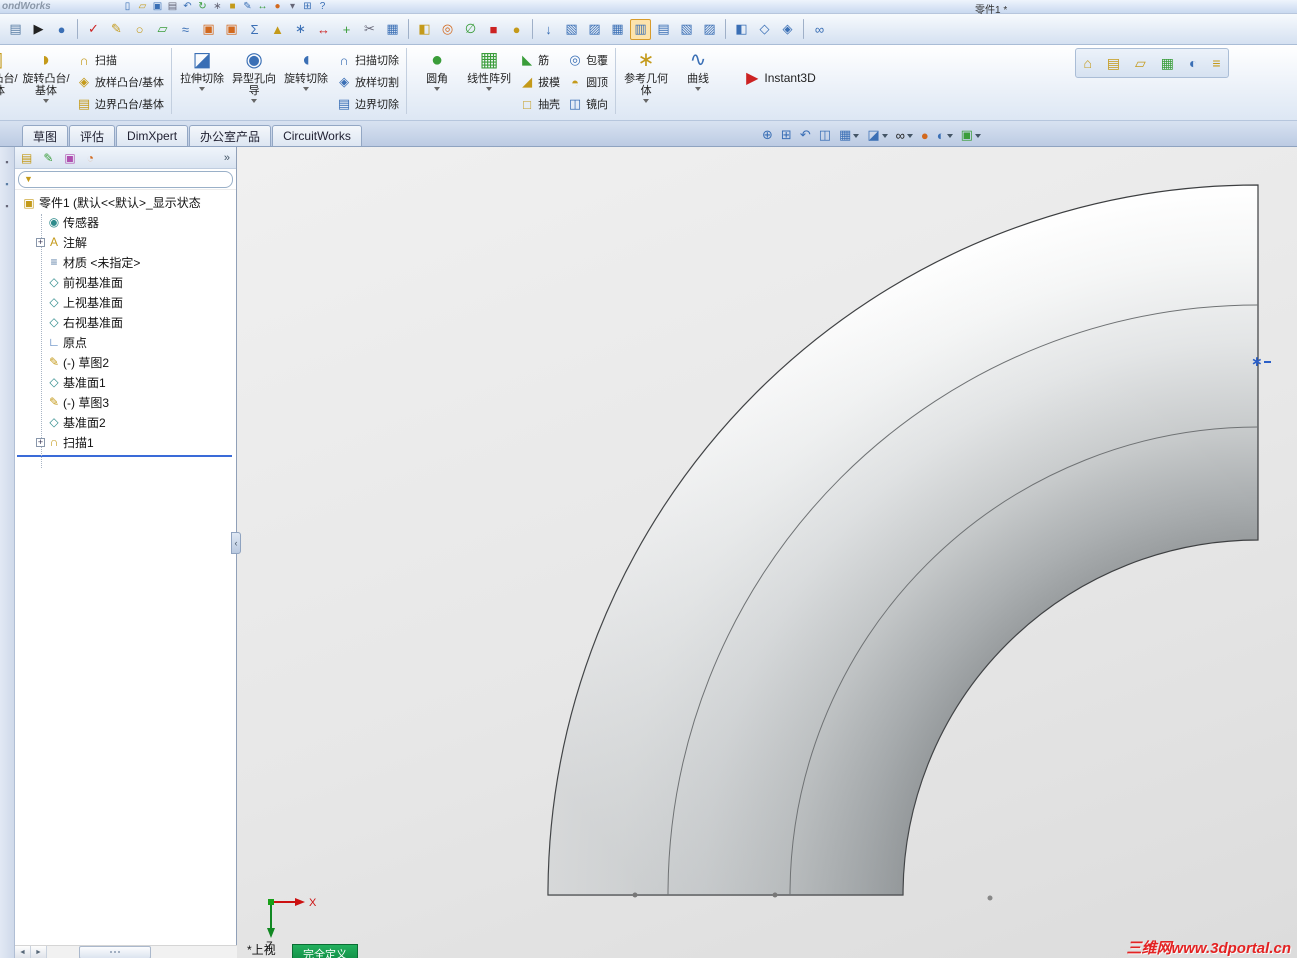  Describe the element at coordinates (587, 60) in the screenshot. I see `wrap-button: ◎ 包覆` at that location.